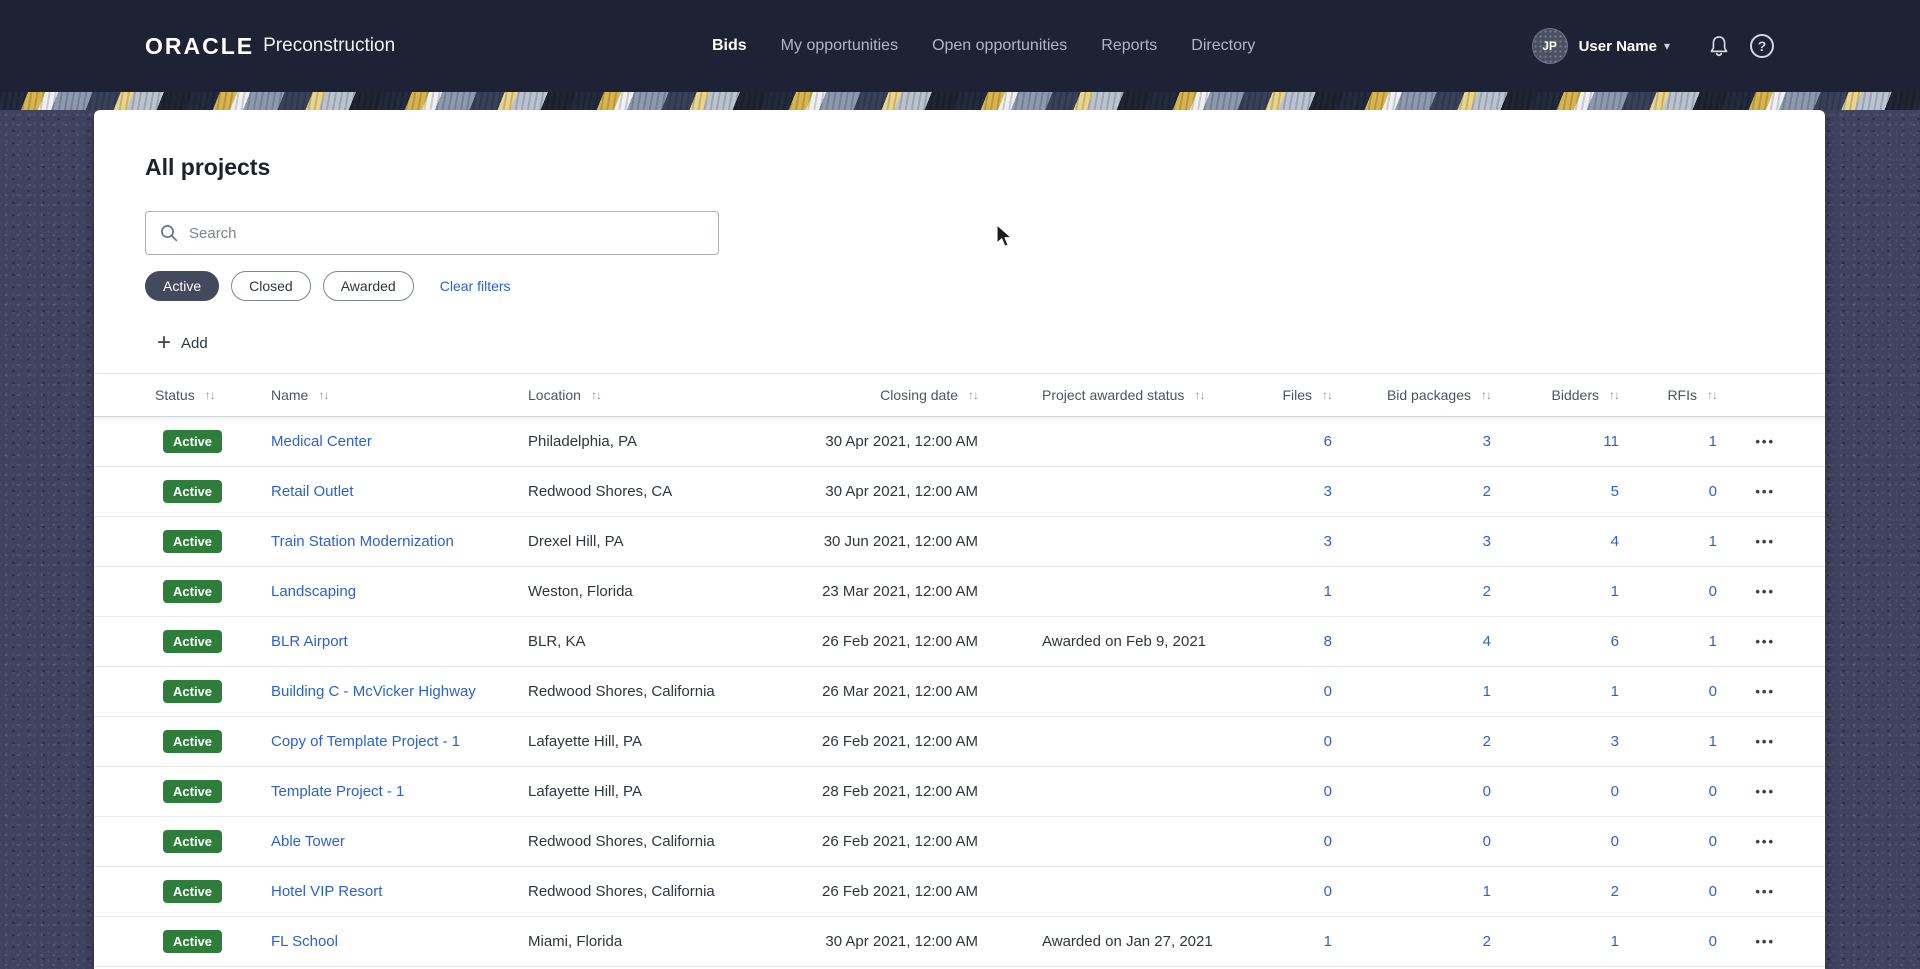 The image size is (1920, 969). What do you see at coordinates (373, 691) in the screenshot?
I see `project-name-link: Building C - McVicker Highway` at bounding box center [373, 691].